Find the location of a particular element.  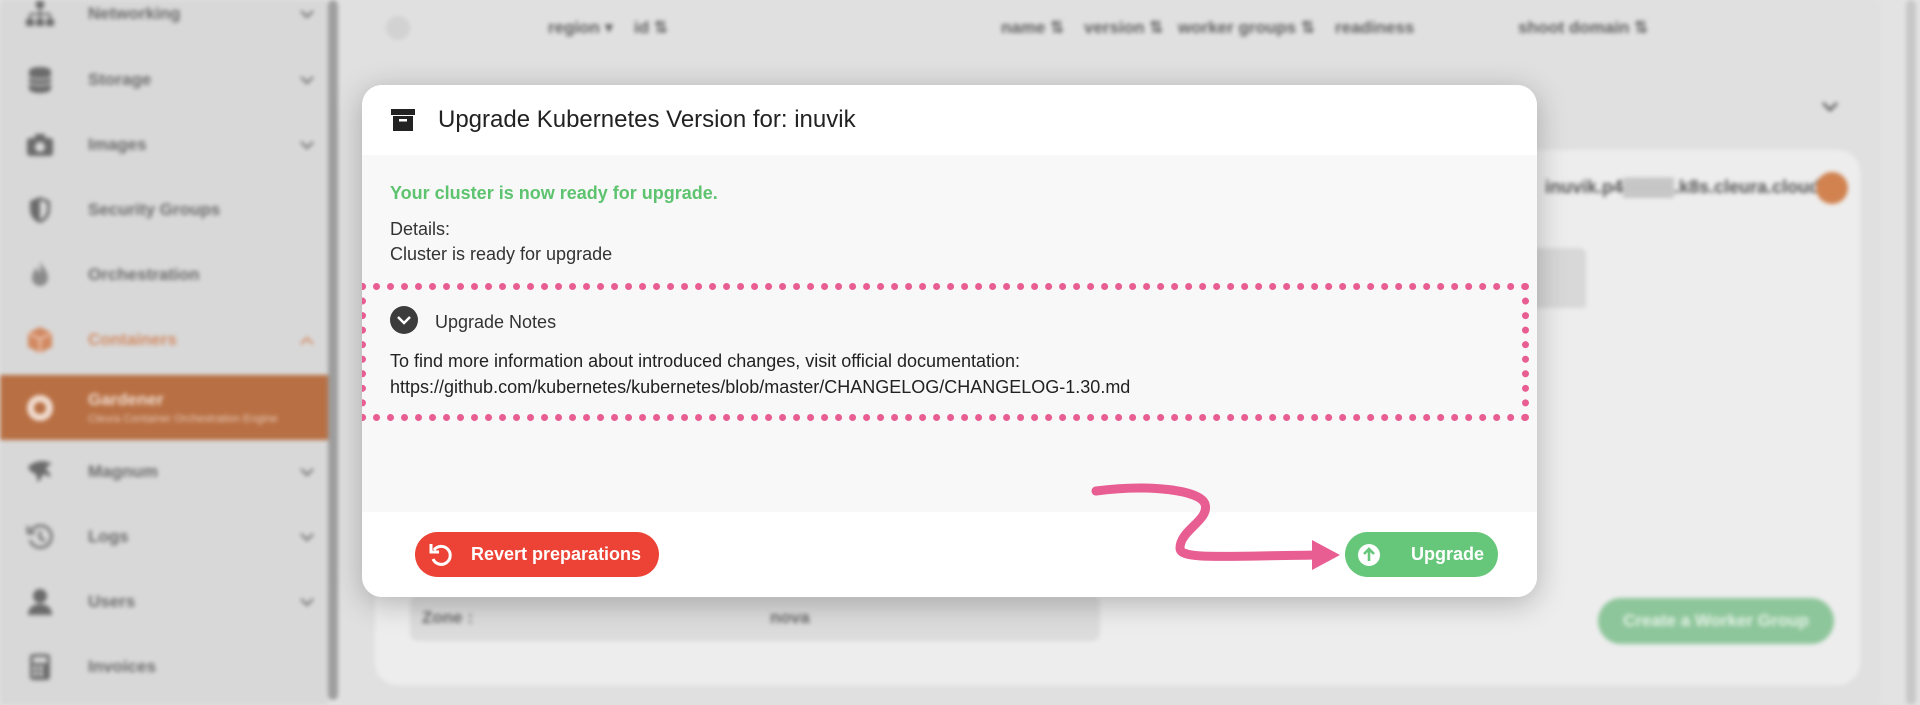

undo-icon is located at coordinates (441, 555).